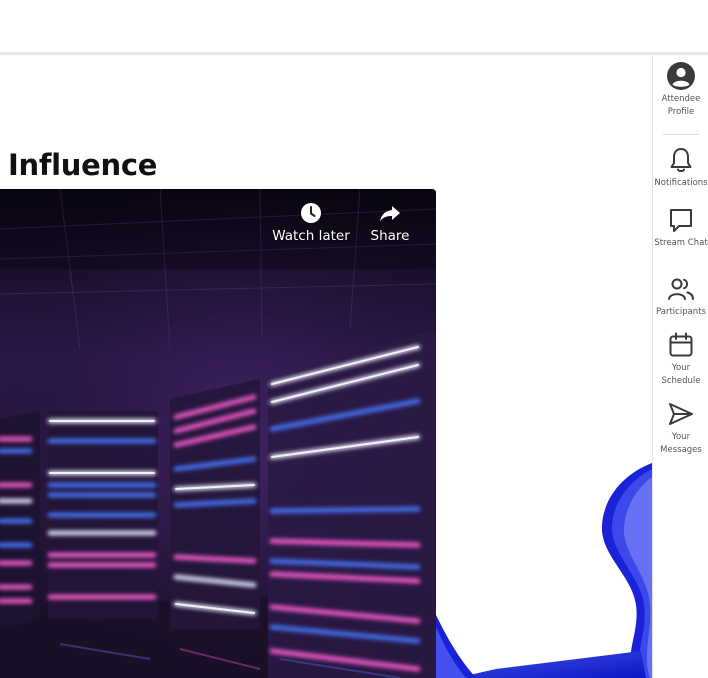 The height and width of the screenshot is (678, 708). What do you see at coordinates (681, 374) in the screenshot?
I see `sidebar-item-label: Your Schedule` at bounding box center [681, 374].